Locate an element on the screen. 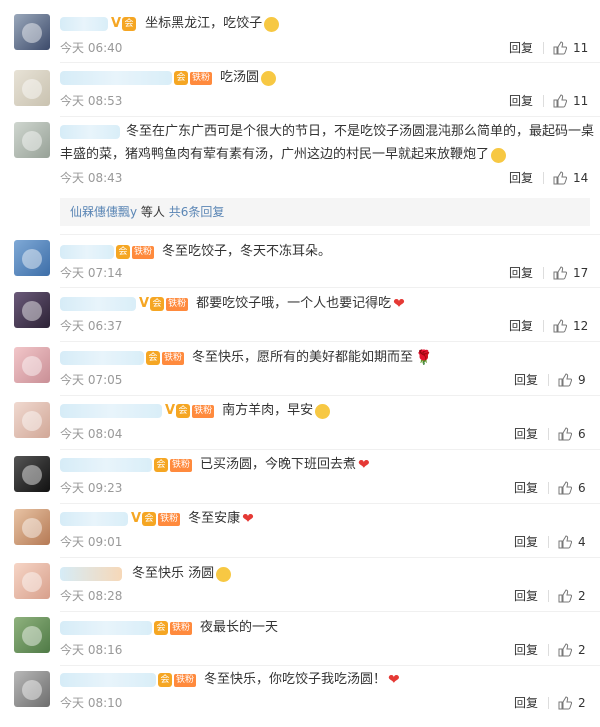 This screenshot has height=727, width=600. comment-text: 吃汤圆 is located at coordinates (240, 77).